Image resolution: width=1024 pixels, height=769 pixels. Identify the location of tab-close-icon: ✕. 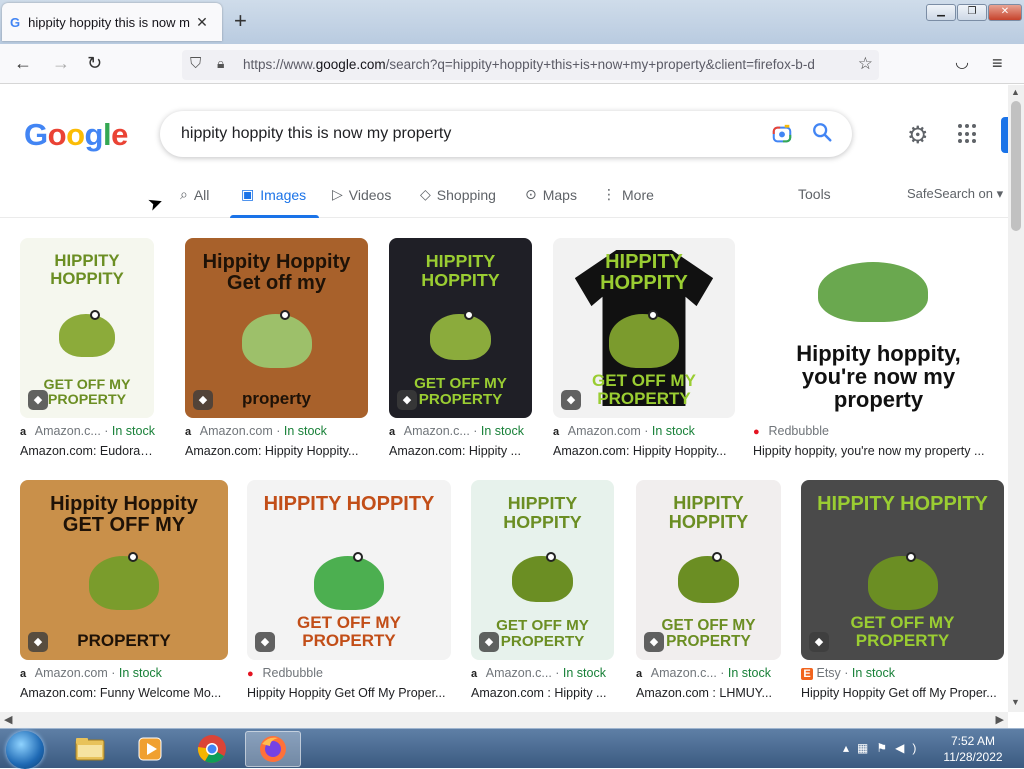
(202, 22).